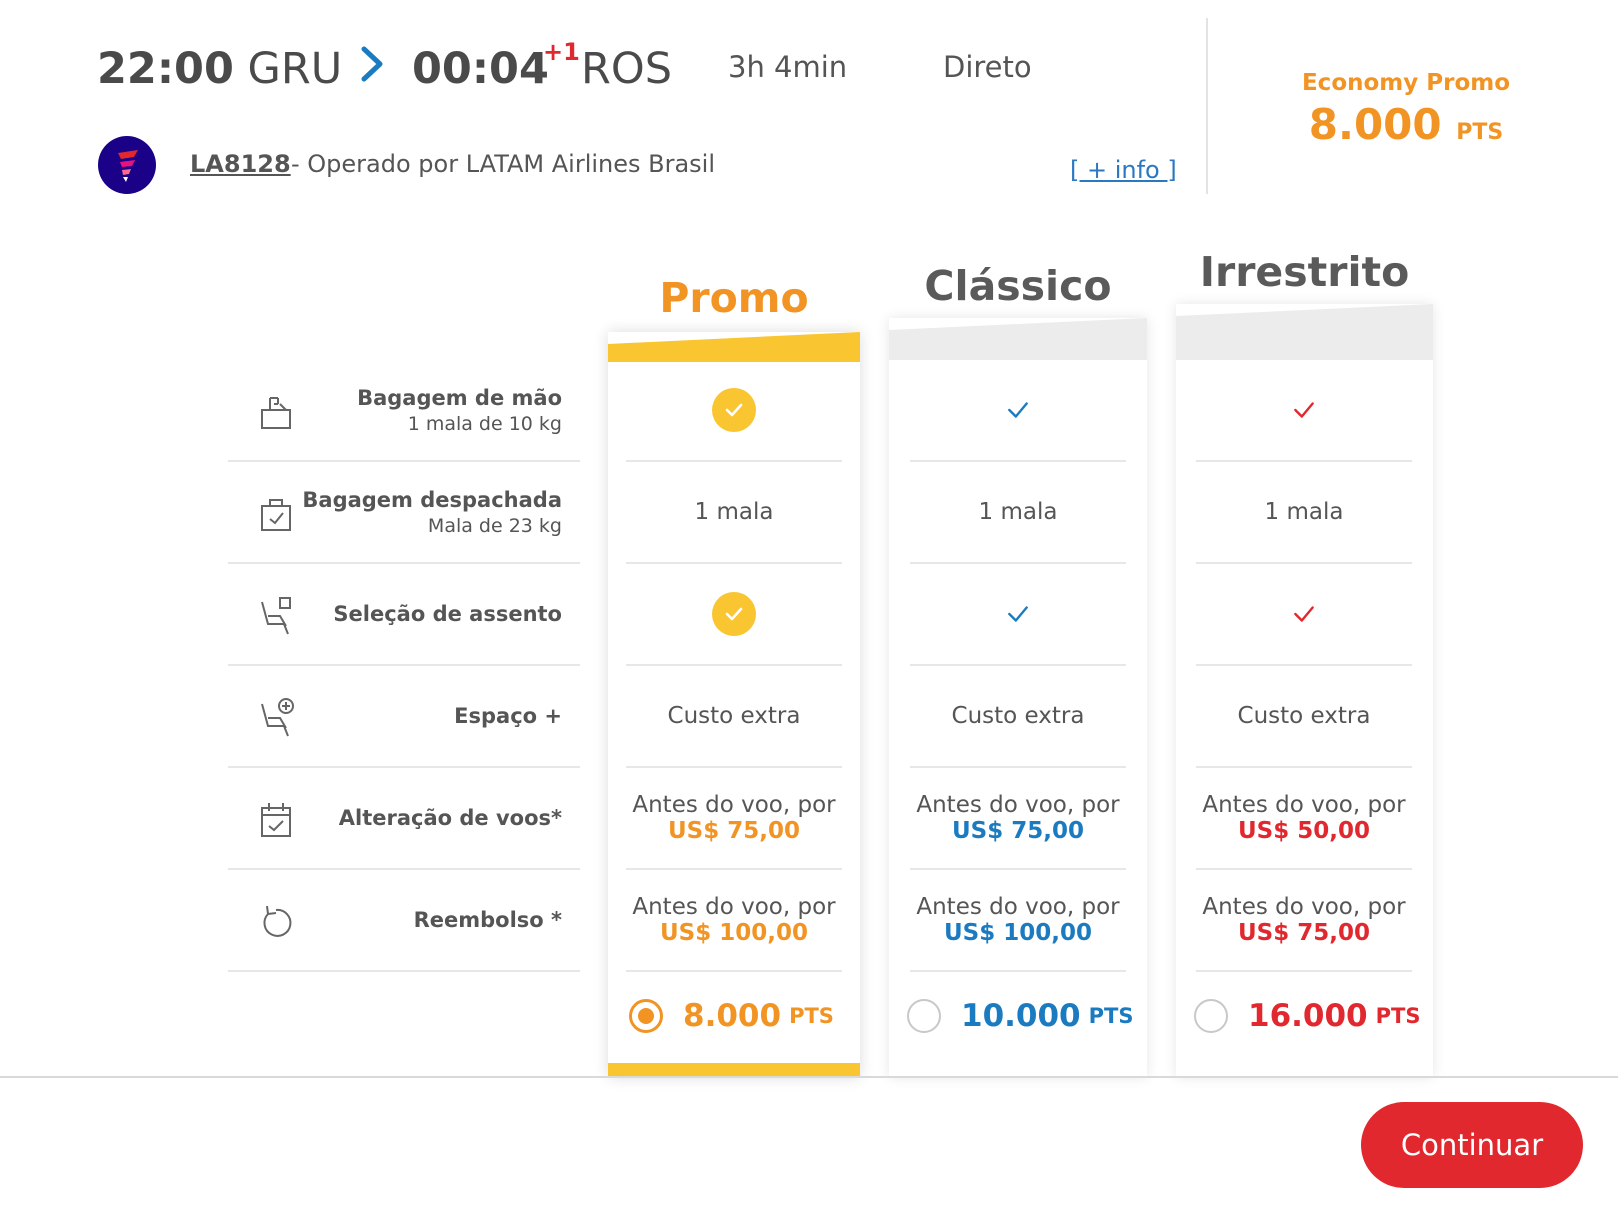 This screenshot has height=1206, width=1618. What do you see at coordinates (494, 525) in the screenshot?
I see `feature-subtitle: Mala de 23 kg` at bounding box center [494, 525].